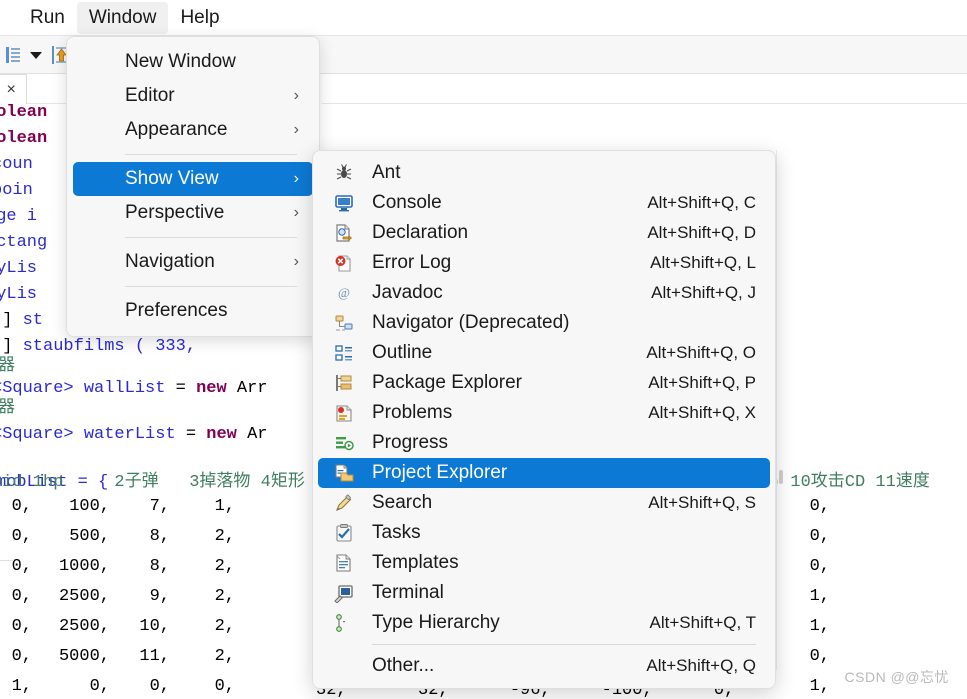 This screenshot has width=967, height=699. Describe the element at coordinates (386, 172) in the screenshot. I see `show-view-item-label: Ant` at that location.